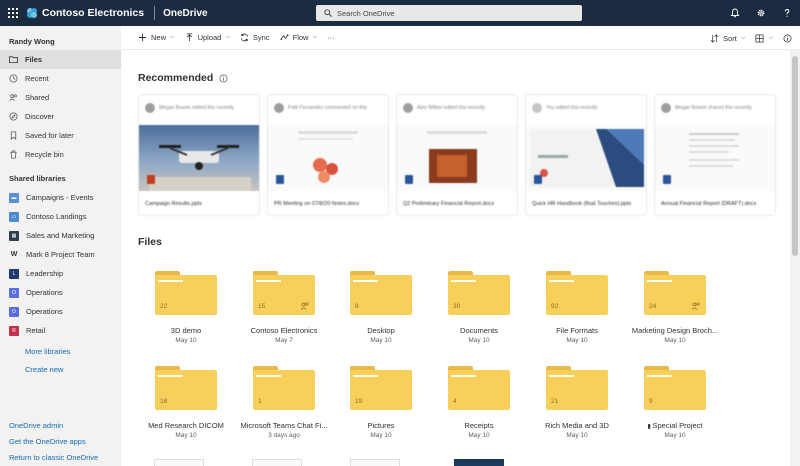 This screenshot has width=800, height=466. I want to click on more-libraries-link: More libraries, so click(47, 351).